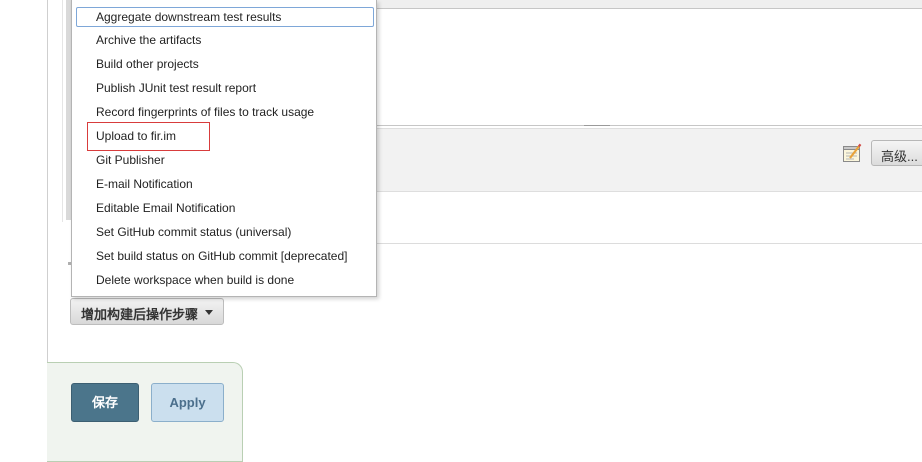  I want to click on save-button: 保存, so click(105, 402).